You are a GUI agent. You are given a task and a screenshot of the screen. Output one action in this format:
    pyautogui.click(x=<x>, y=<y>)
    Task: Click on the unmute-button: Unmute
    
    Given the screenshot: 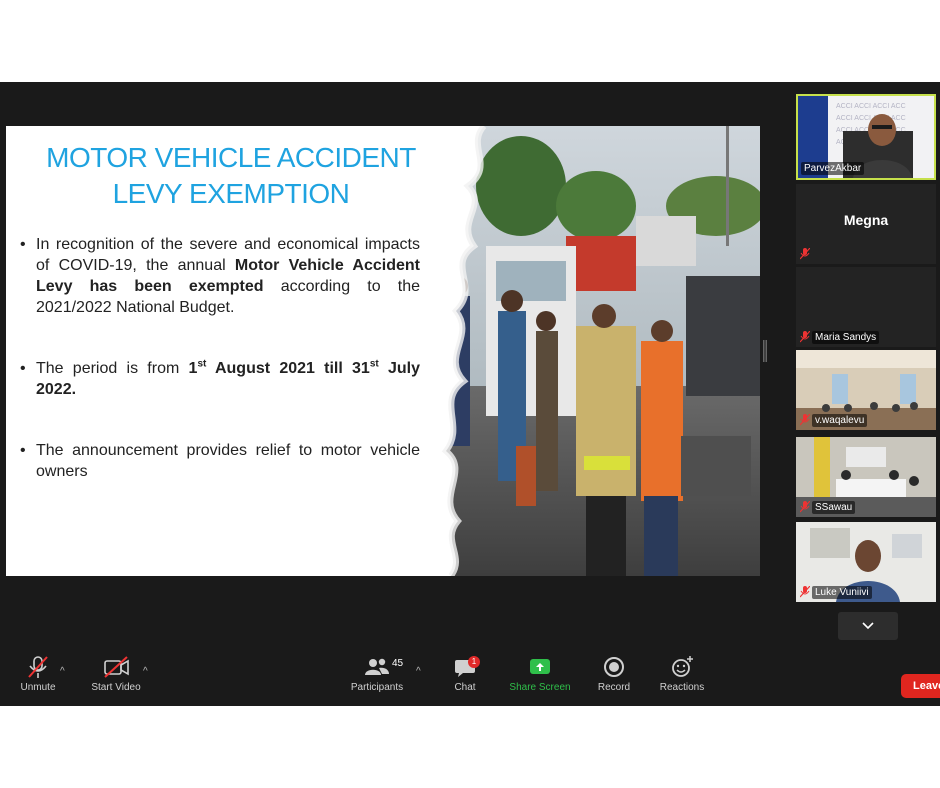 What is the action you would take?
    pyautogui.click(x=38, y=678)
    